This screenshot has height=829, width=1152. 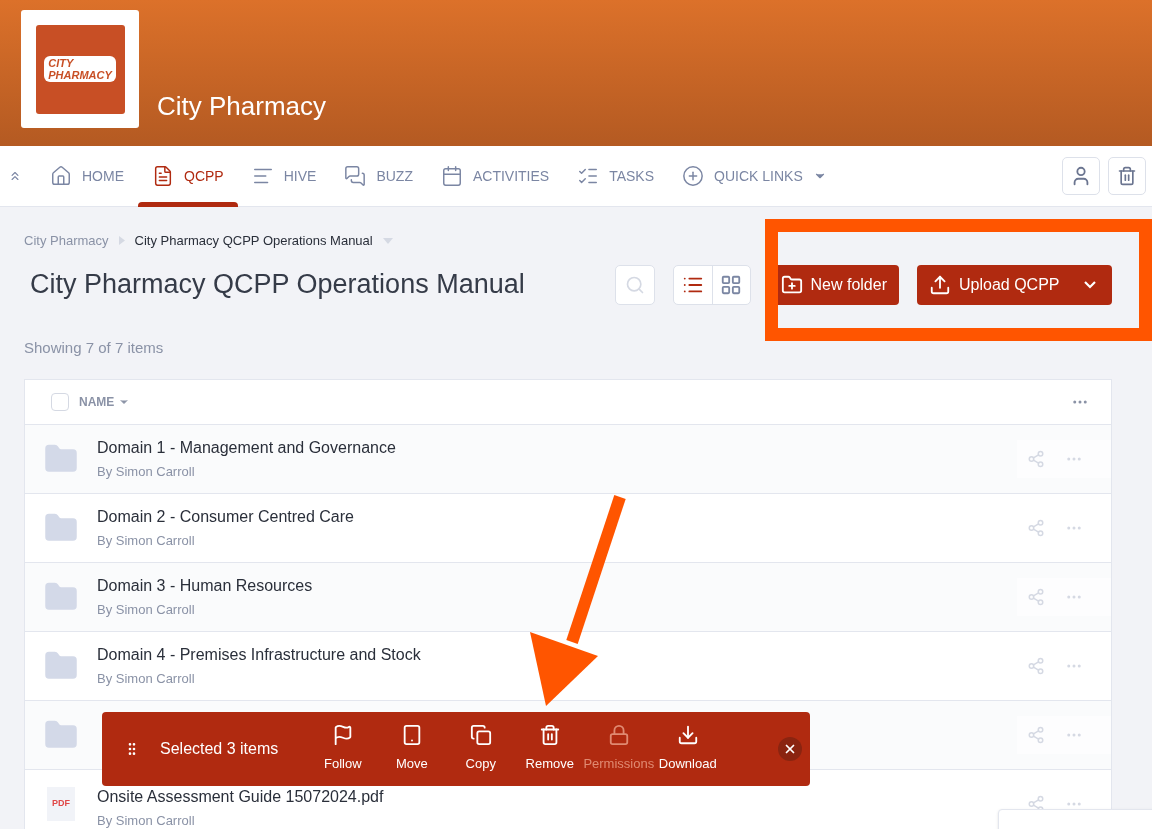 What do you see at coordinates (205, 586) in the screenshot?
I see `item-title: Domain 3 - Human Resources` at bounding box center [205, 586].